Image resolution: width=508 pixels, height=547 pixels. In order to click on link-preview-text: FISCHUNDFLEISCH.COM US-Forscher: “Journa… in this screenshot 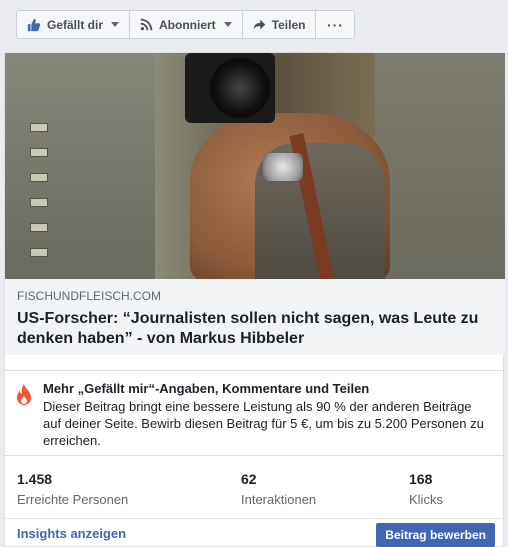, I will do `click(255, 317)`.